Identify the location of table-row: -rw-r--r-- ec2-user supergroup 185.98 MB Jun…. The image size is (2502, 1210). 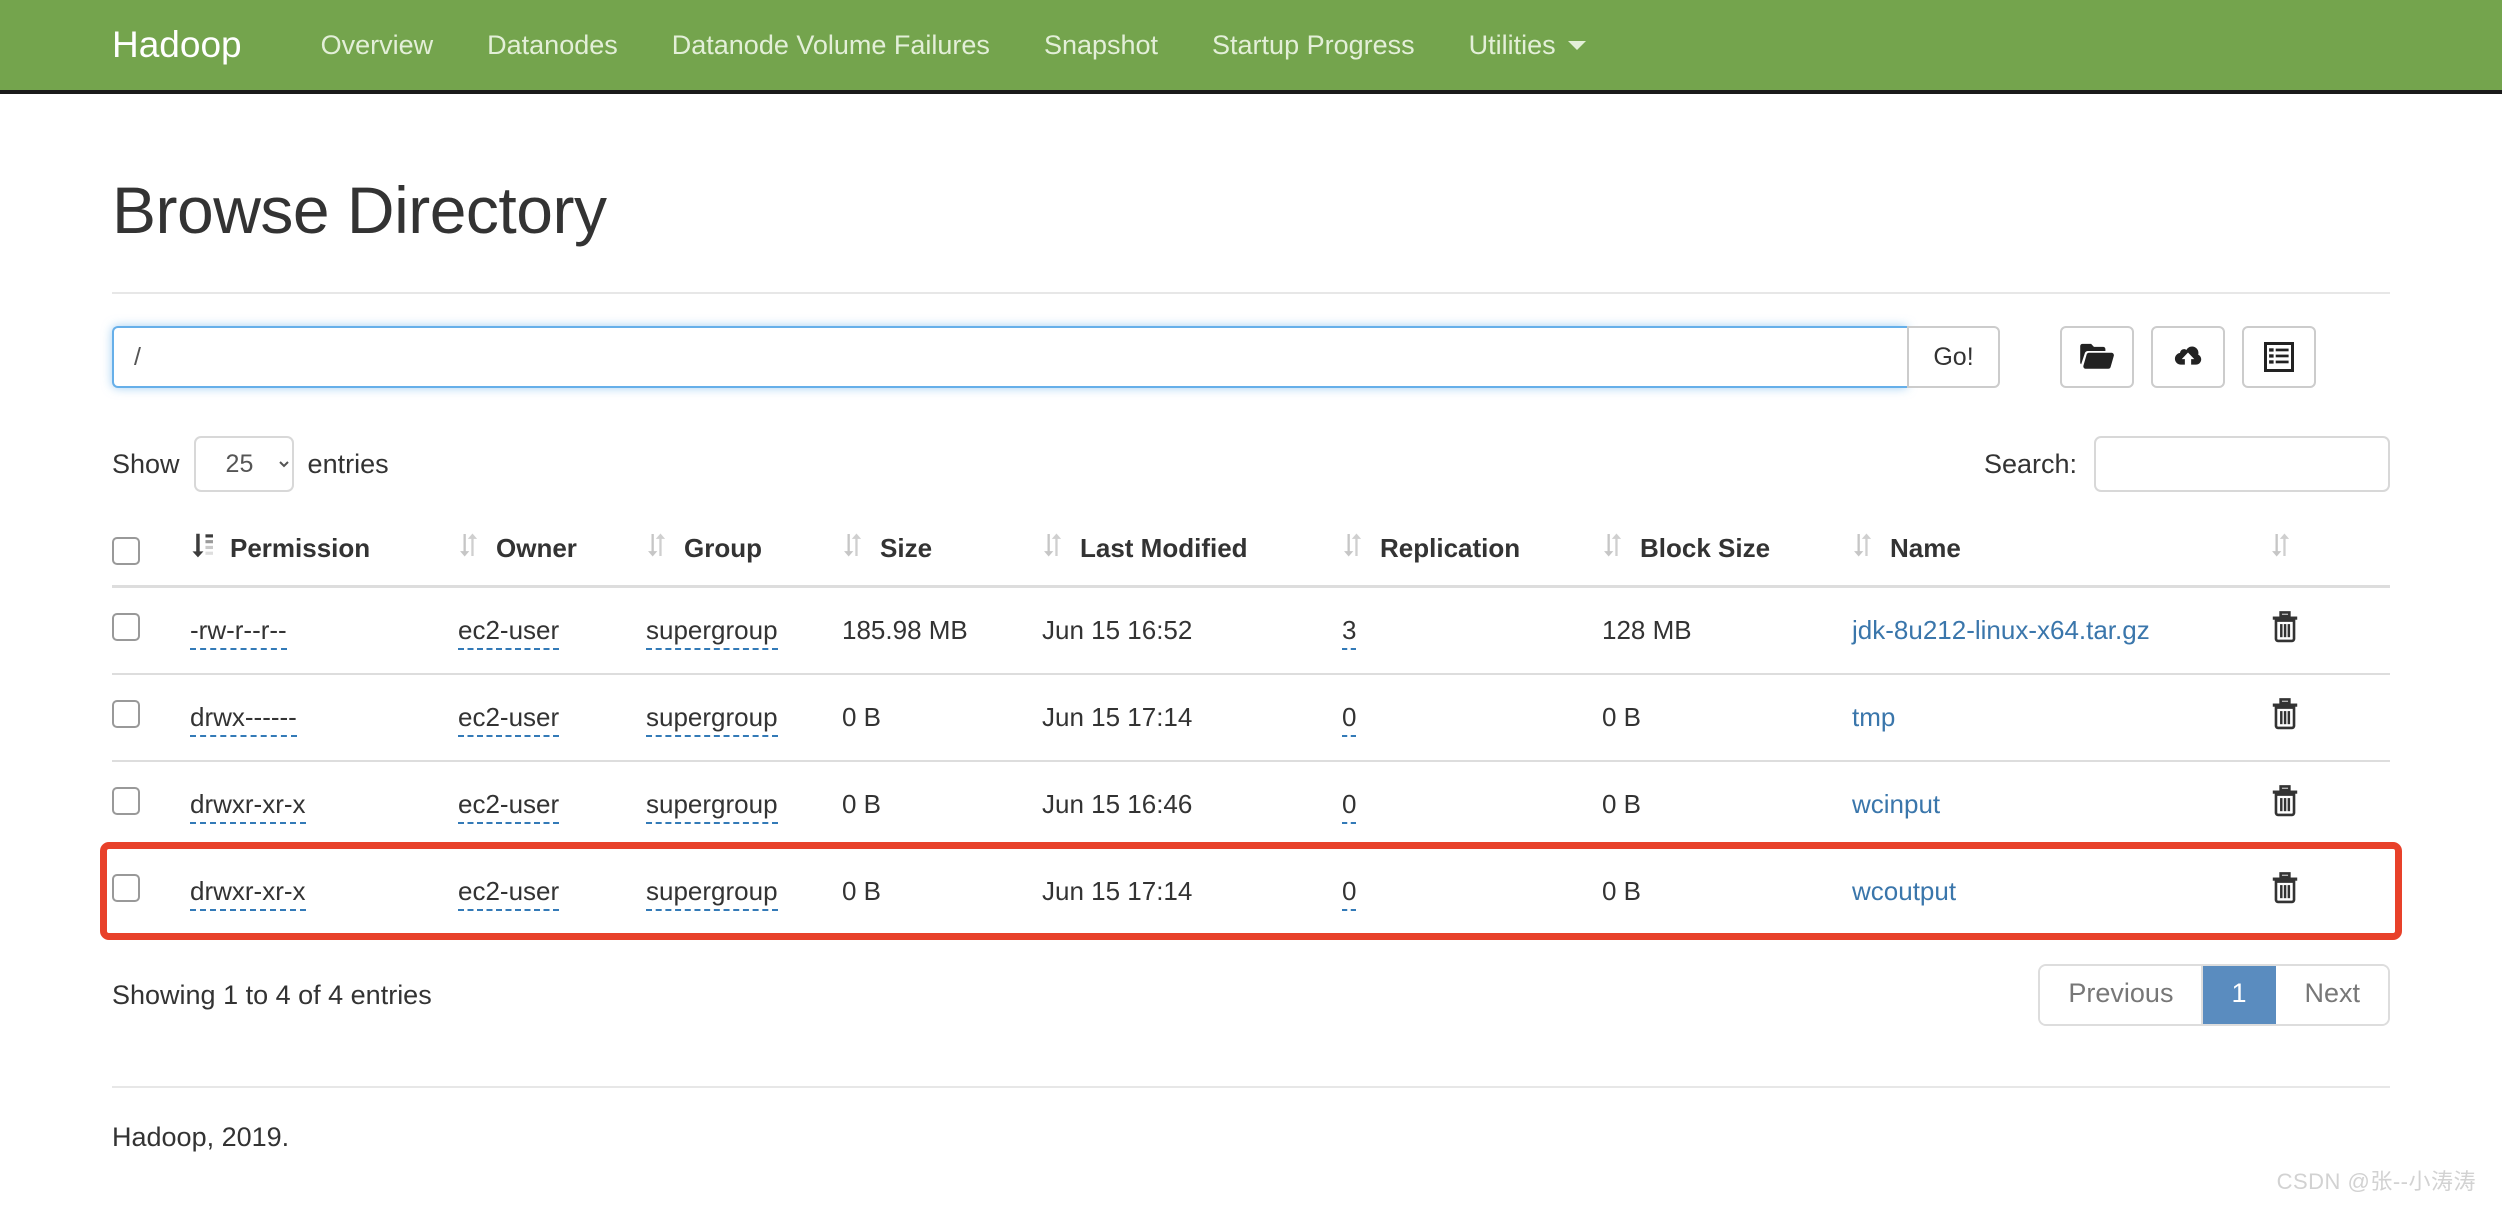
(1251, 631).